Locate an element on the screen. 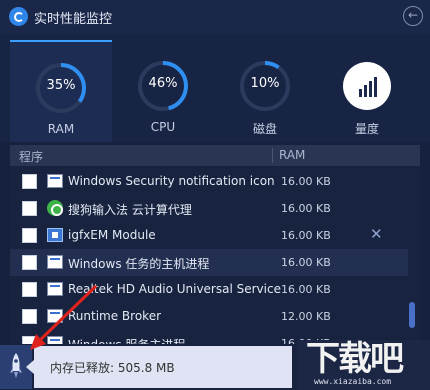 The image size is (430, 390). tab-disk: 10% 磁盘 is located at coordinates (265, 91).